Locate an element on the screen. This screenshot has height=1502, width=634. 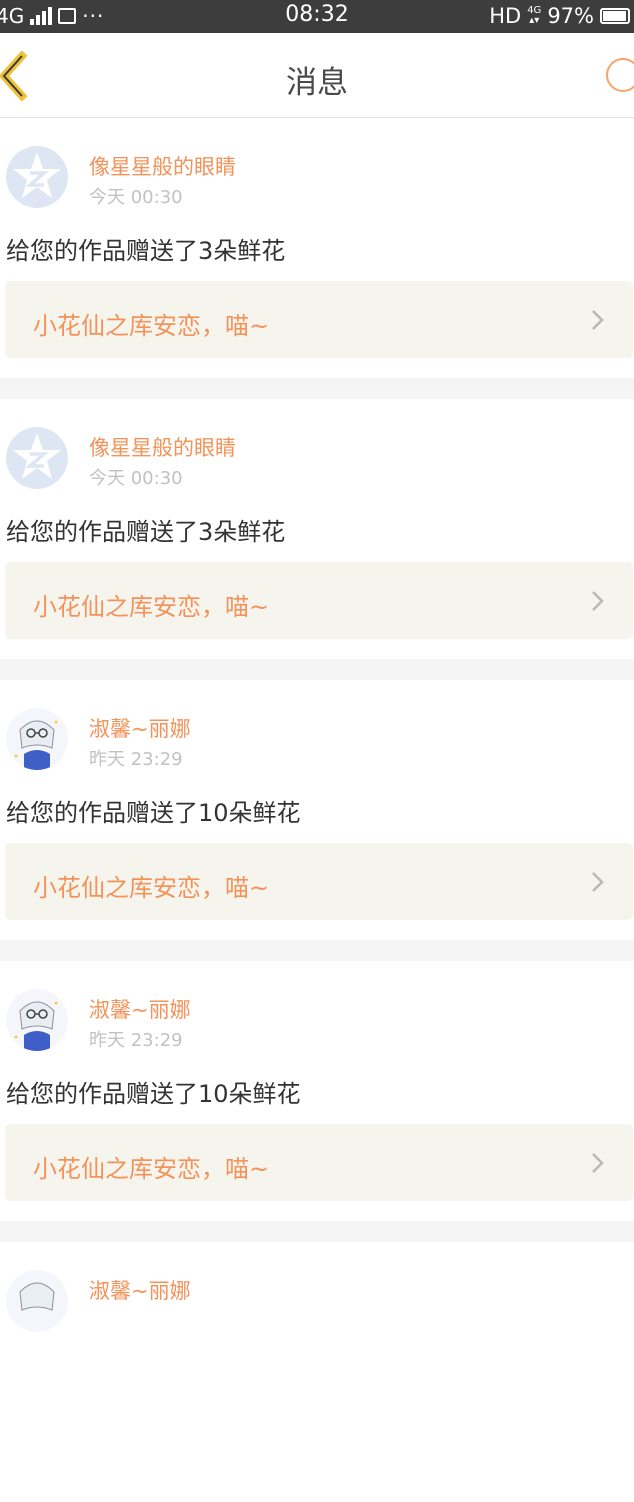
status-right: HD 4G ▴▾ 97% is located at coordinates (559, 16).